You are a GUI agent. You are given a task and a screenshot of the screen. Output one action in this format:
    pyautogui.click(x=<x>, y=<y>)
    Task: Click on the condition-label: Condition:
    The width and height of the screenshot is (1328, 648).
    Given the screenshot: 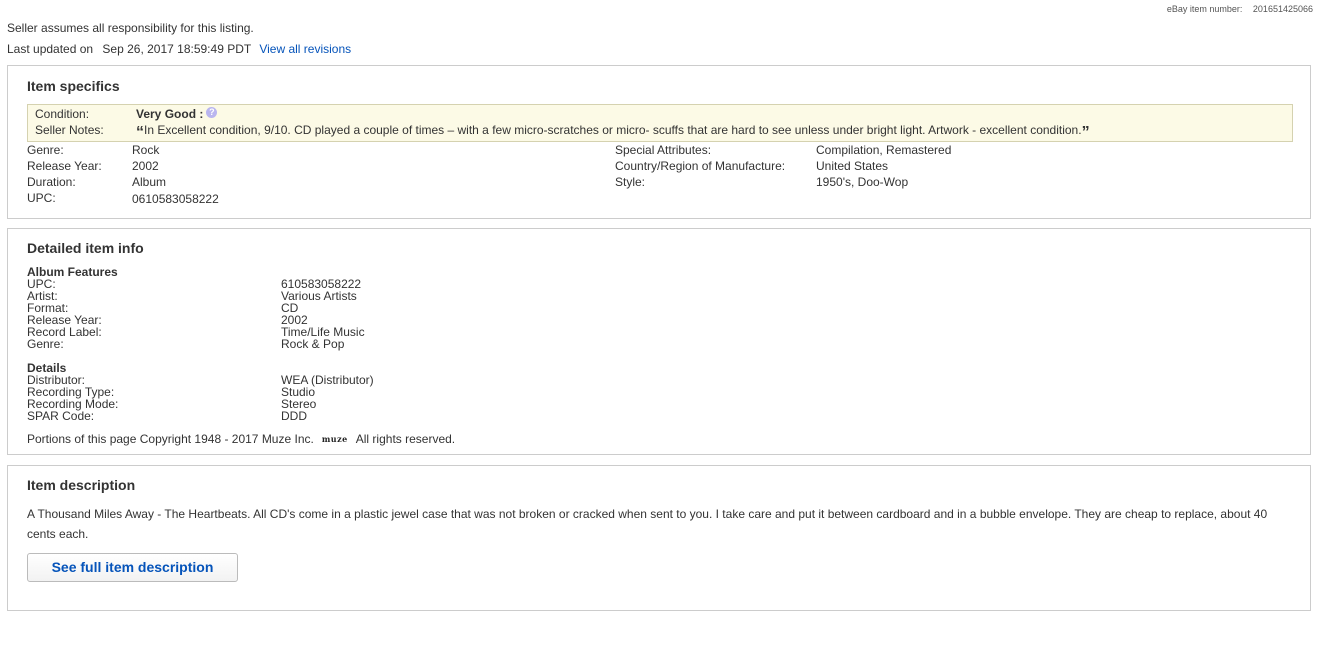 What is the action you would take?
    pyautogui.click(x=62, y=114)
    